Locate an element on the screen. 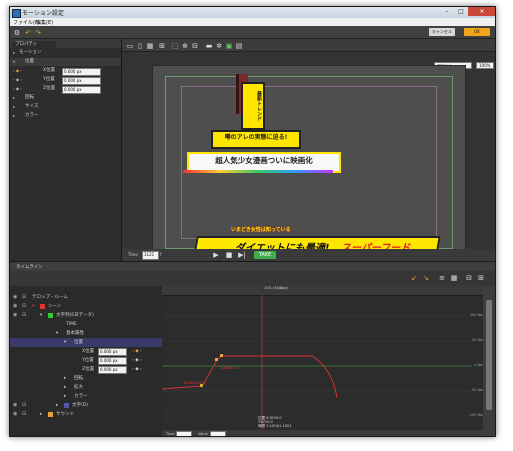 The height and width of the screenshot is (451, 513). telop-text-1: 最新トレンド is located at coordinates (253, 106).